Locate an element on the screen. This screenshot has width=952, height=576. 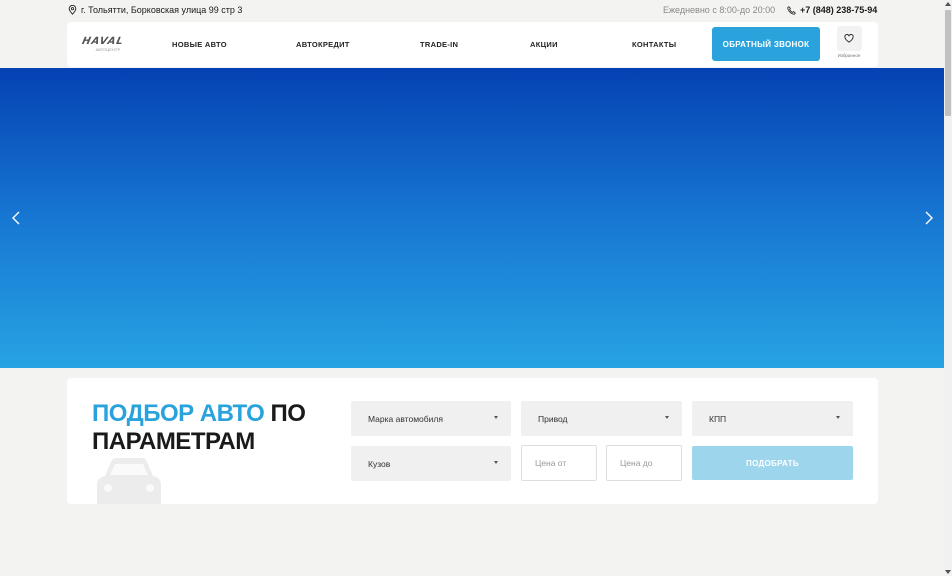
favorites: Избранное is located at coordinates (849, 42).